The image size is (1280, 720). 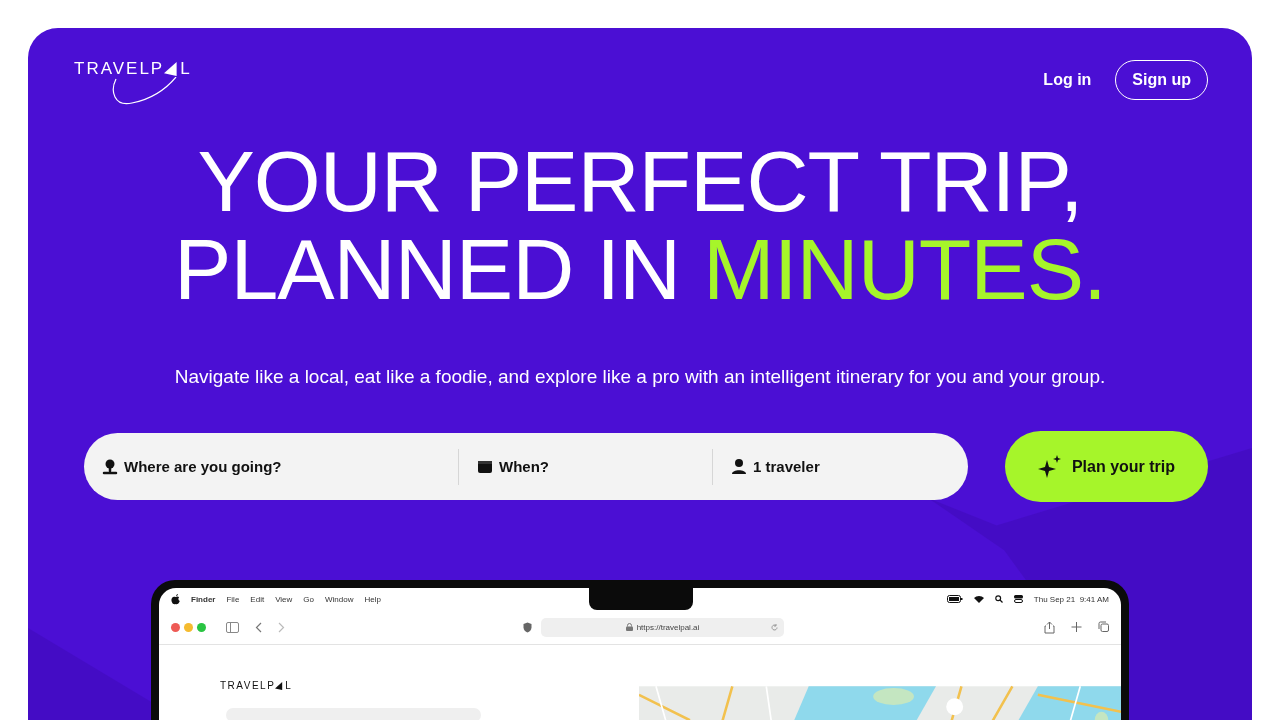 What do you see at coordinates (1071, 599) in the screenshot?
I see `menubar-clock: Thu Sep 21 9:41 AM` at bounding box center [1071, 599].